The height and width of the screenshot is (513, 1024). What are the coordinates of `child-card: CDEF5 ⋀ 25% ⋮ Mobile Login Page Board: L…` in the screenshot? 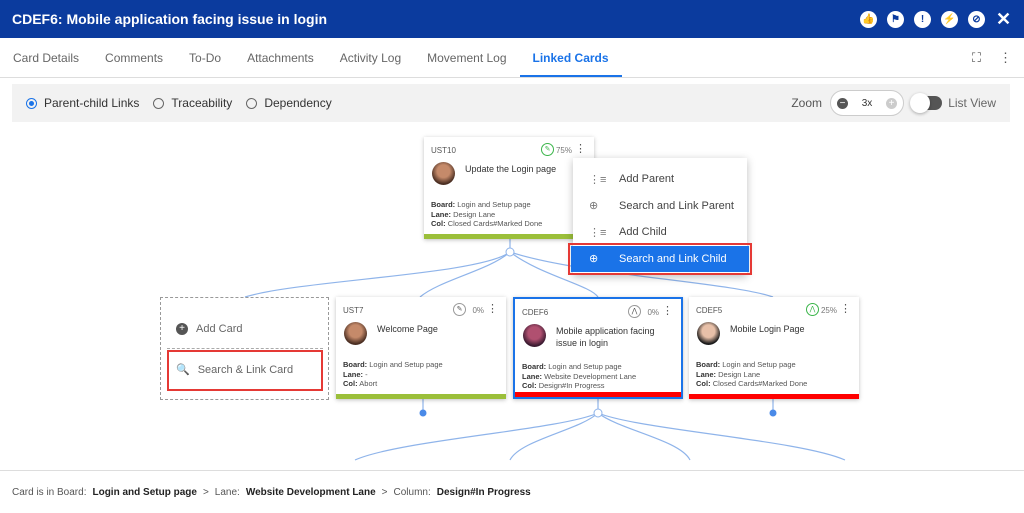 It's located at (774, 348).